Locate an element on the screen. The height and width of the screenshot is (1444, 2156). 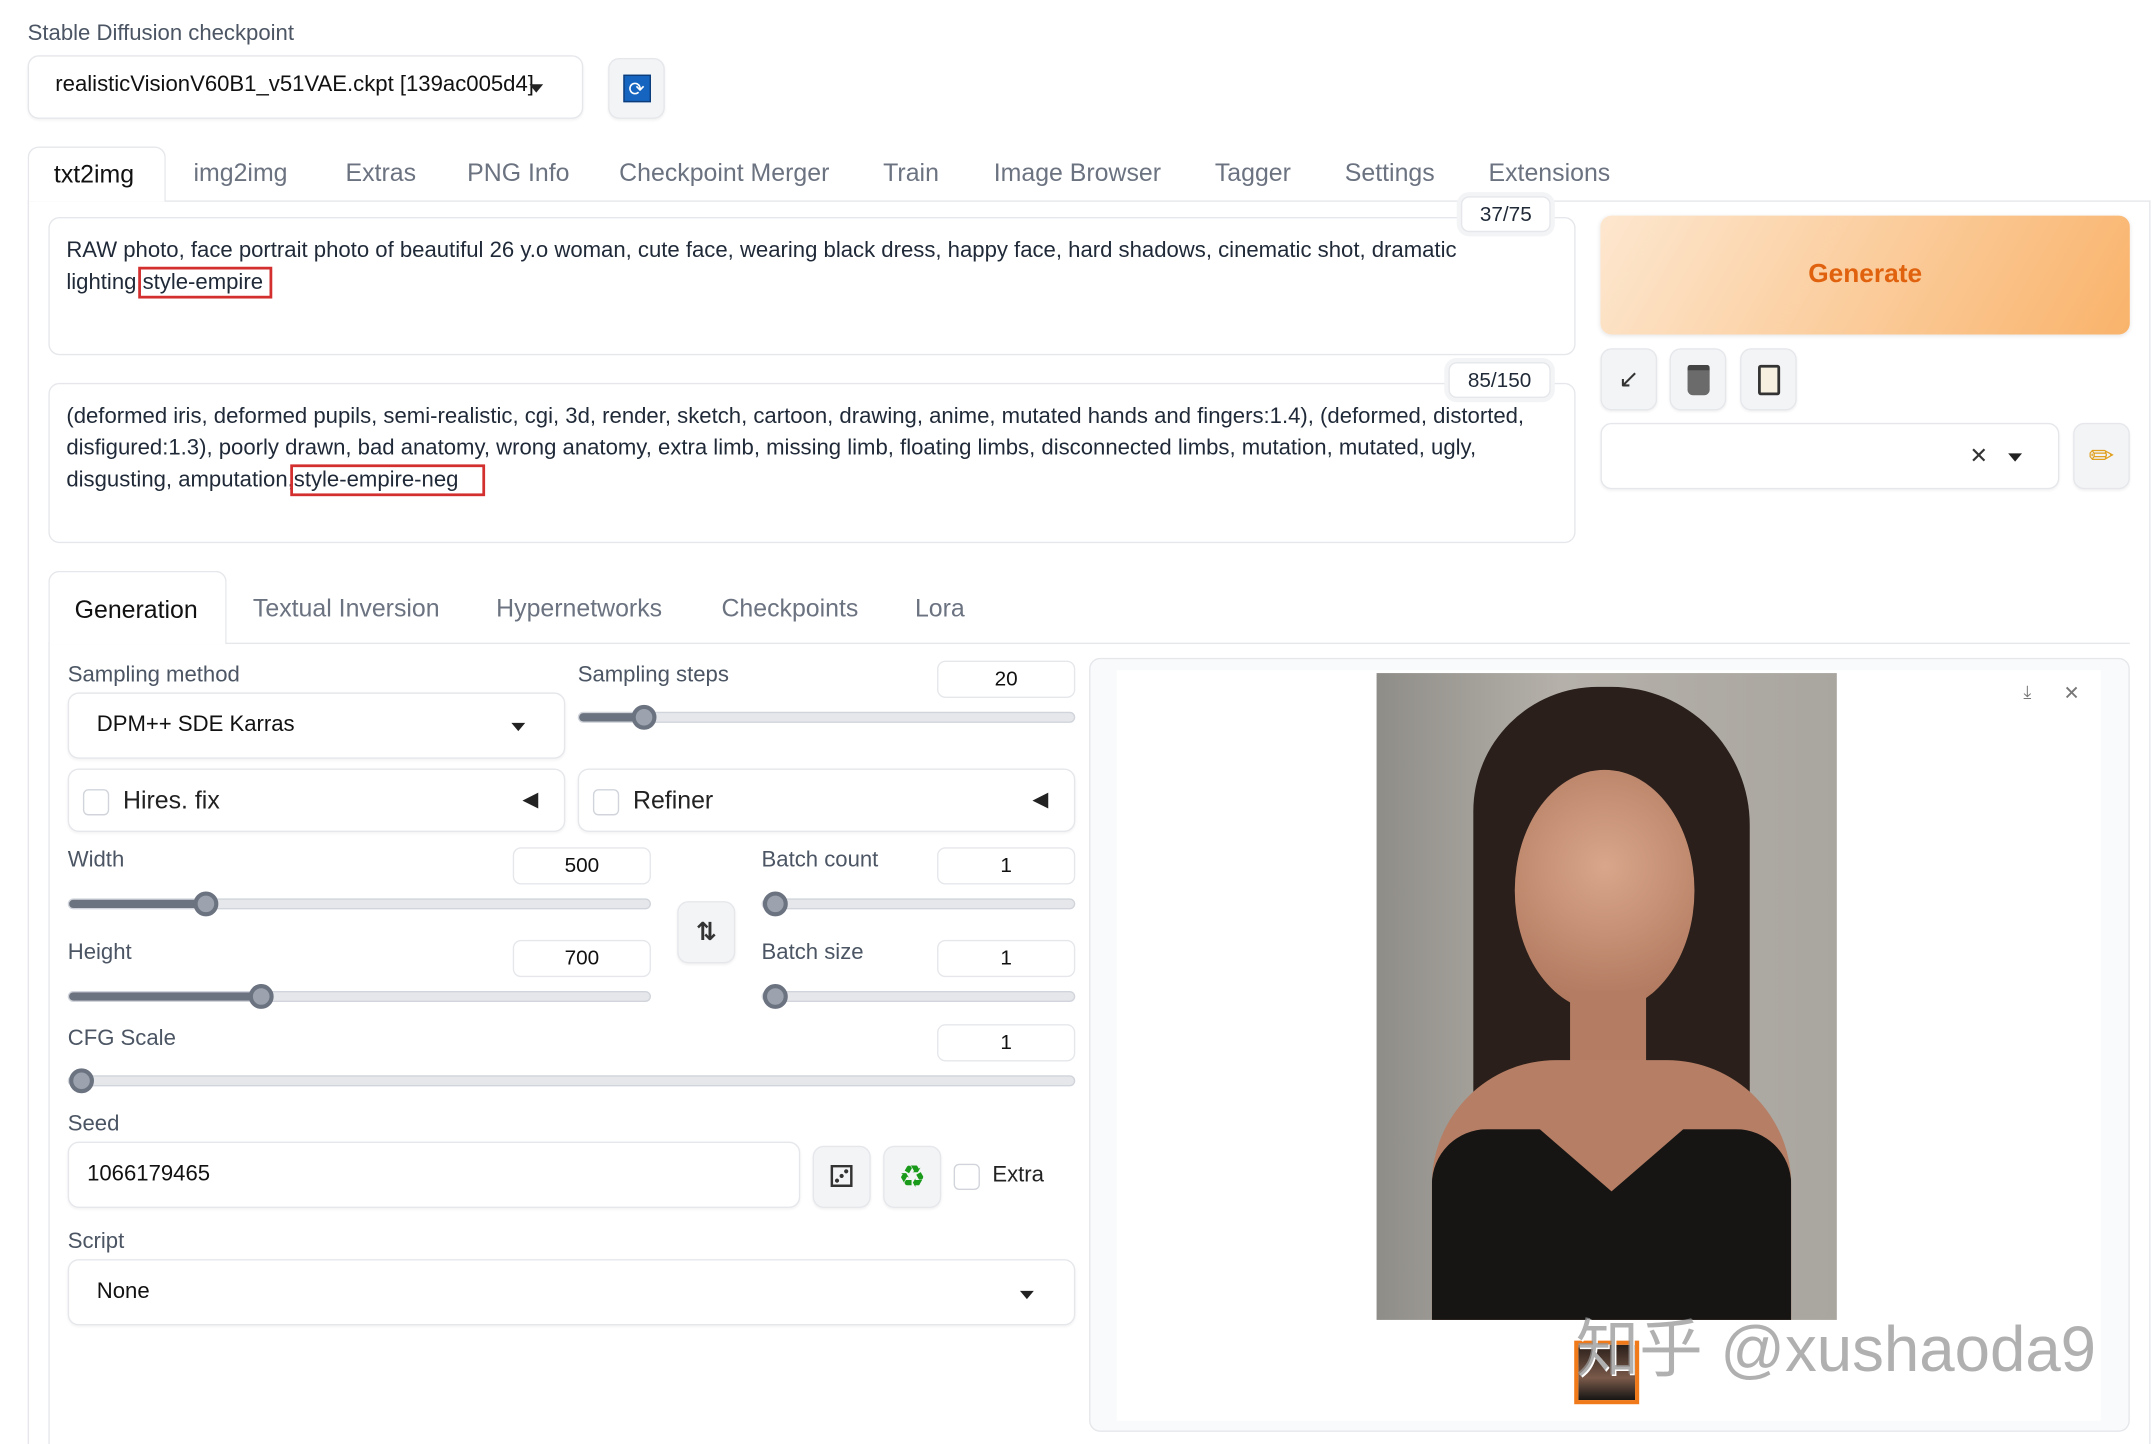
refresh-icon: ⟳ is located at coordinates (636, 88).